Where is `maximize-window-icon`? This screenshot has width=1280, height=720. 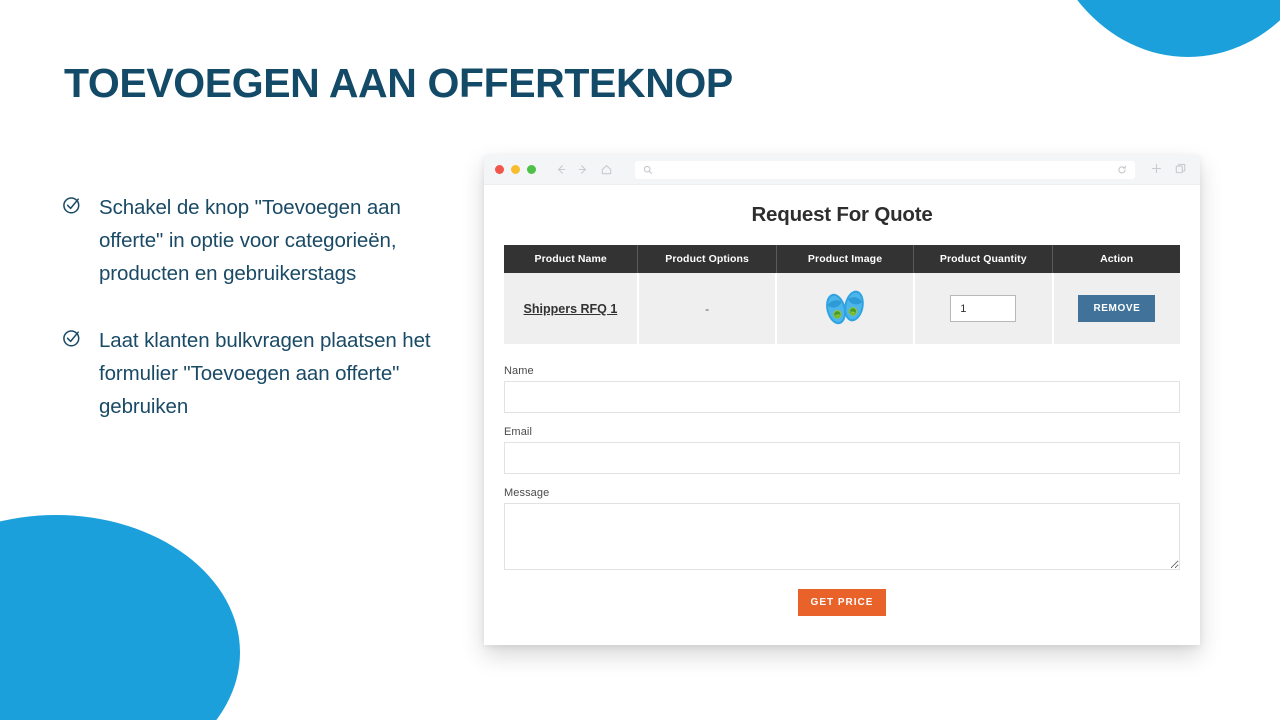
maximize-window-icon is located at coordinates (531, 169).